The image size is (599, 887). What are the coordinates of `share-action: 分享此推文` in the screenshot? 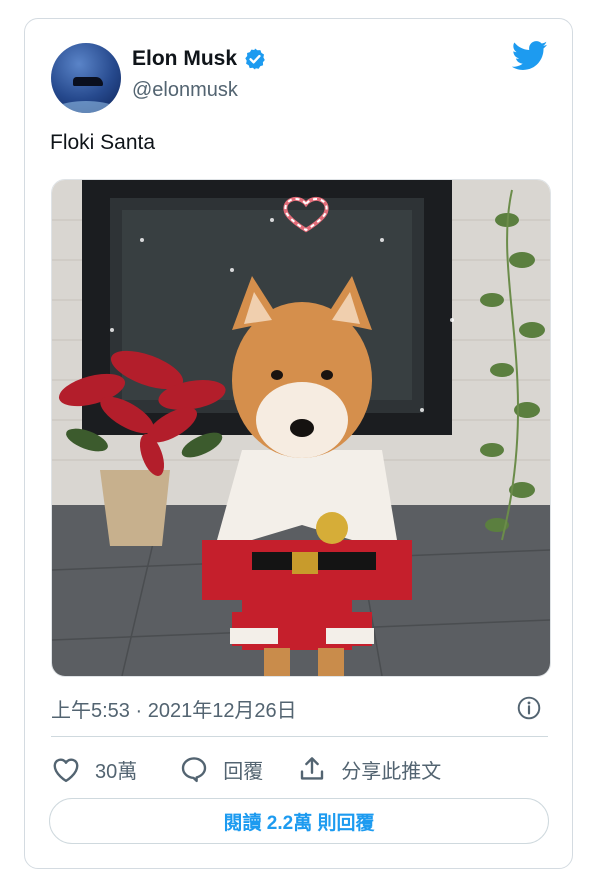 It's located at (369, 769).